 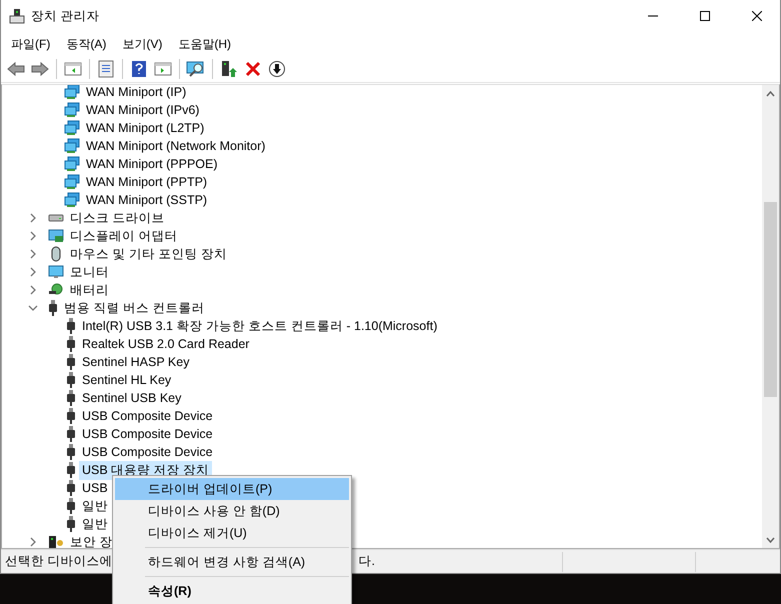 I want to click on status-text: 선택한 디바이스에, so click(x=58, y=561).